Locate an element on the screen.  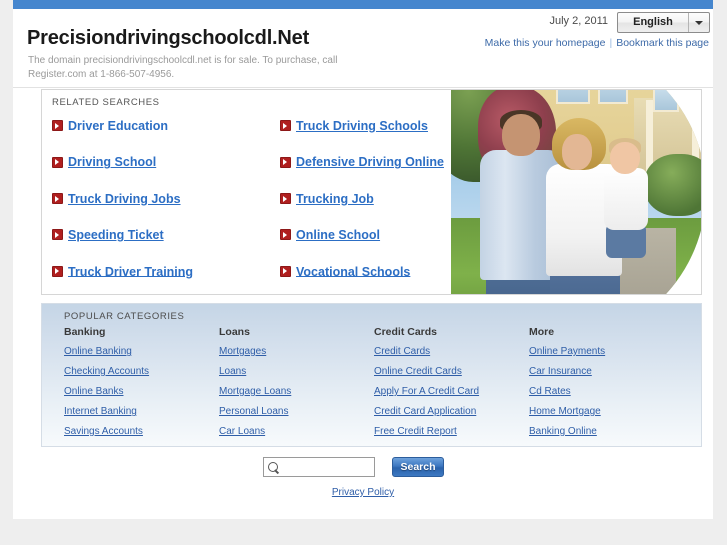
related-searches-row: Truck Driving Jobs Trucking Job is located at coordinates (272, 208).